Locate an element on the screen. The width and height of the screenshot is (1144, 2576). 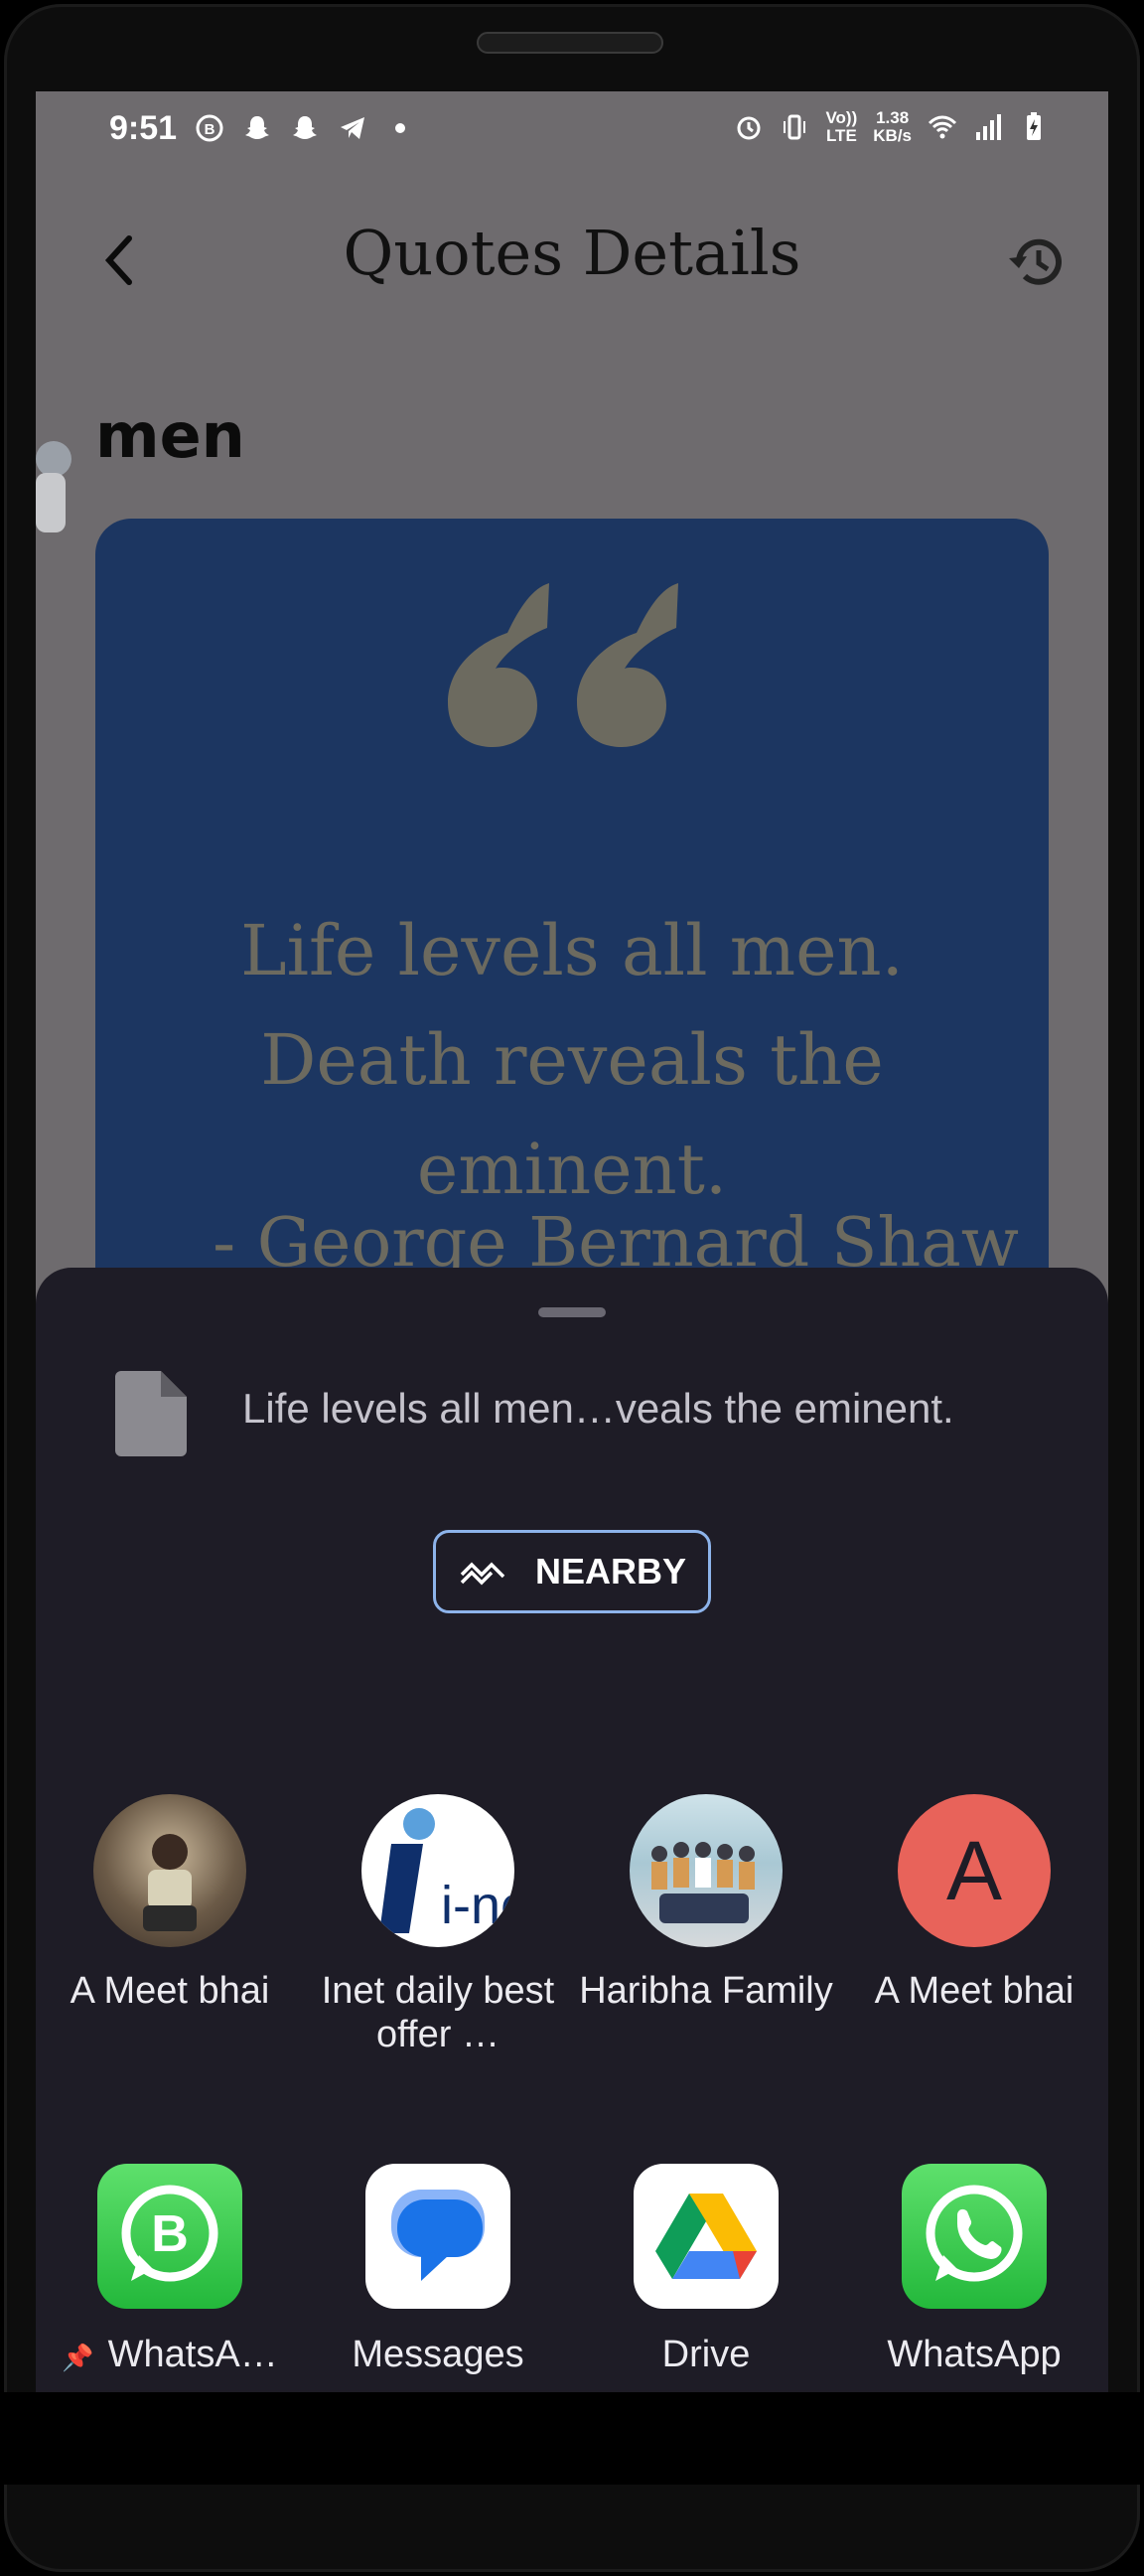
avatar-initial: A is located at coordinates (974, 1870).